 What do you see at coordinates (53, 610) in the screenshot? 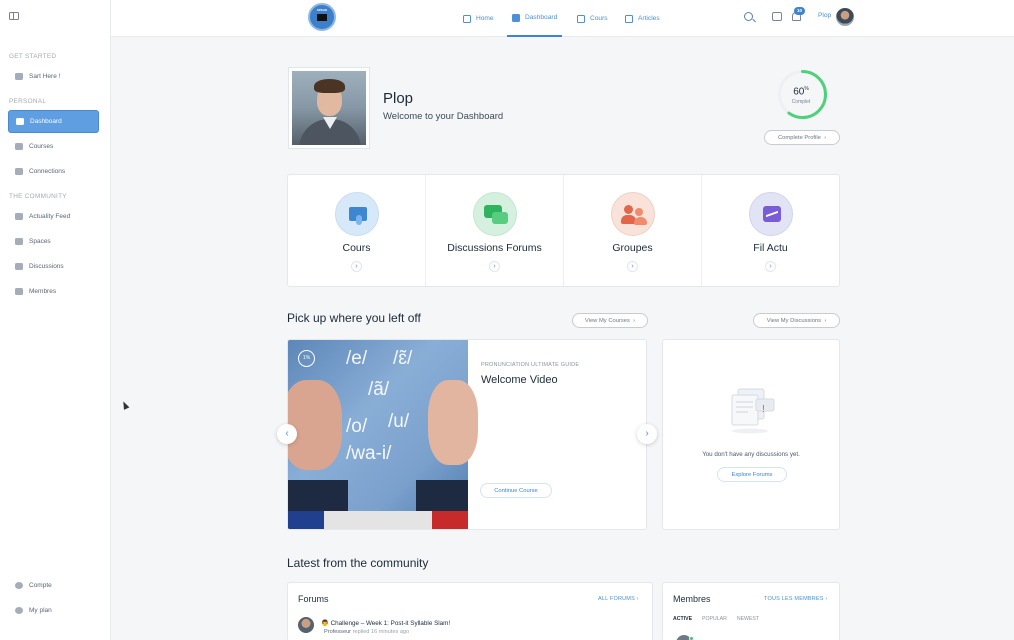
I see `sidebar-item-my-plan: My plan` at bounding box center [53, 610].